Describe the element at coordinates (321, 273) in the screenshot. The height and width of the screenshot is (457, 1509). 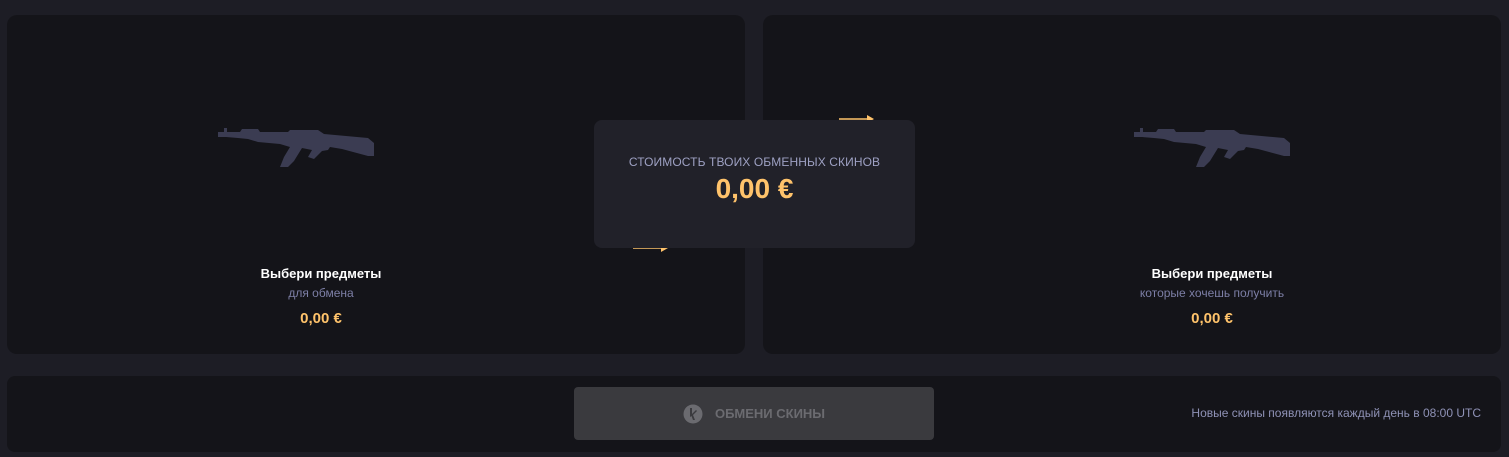
I see `offer-title: Выбери предметы` at that location.